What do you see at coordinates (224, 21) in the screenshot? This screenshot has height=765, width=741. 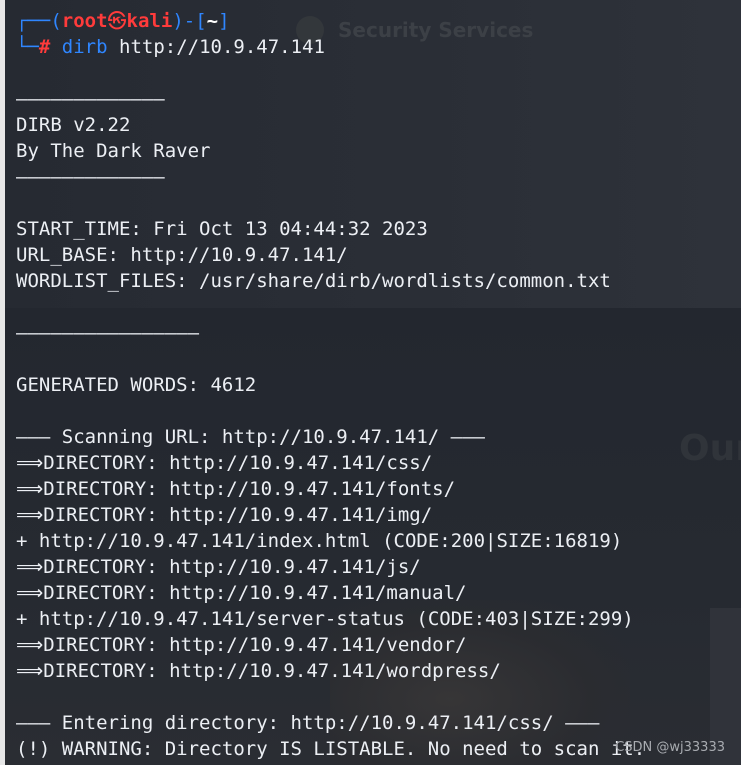 I see `prompt-end: ]` at bounding box center [224, 21].